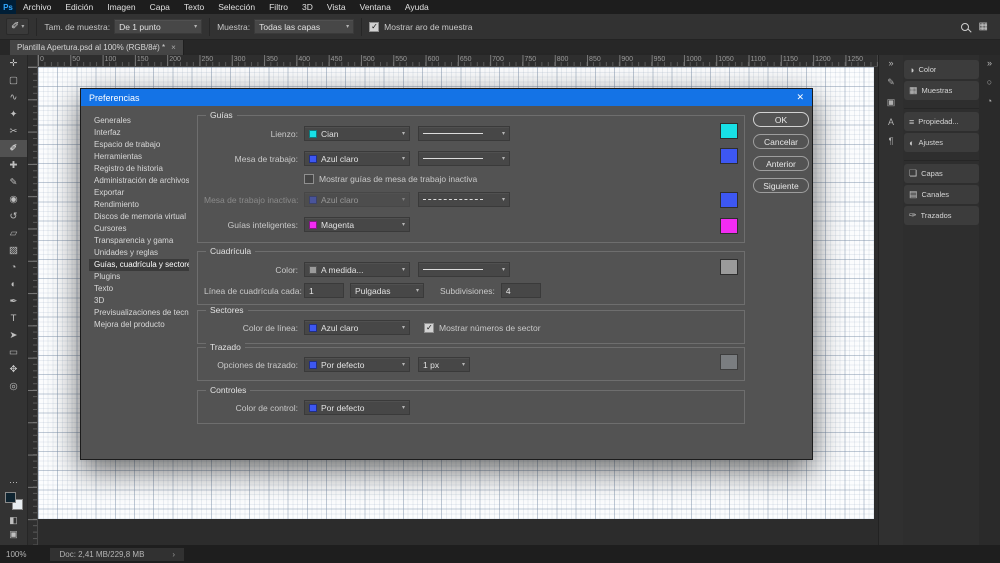 The width and height of the screenshot is (1000, 563). Describe the element at coordinates (357, 224) in the screenshot. I see `smart-guides-color-dropdown: Magenta ▾` at that location.